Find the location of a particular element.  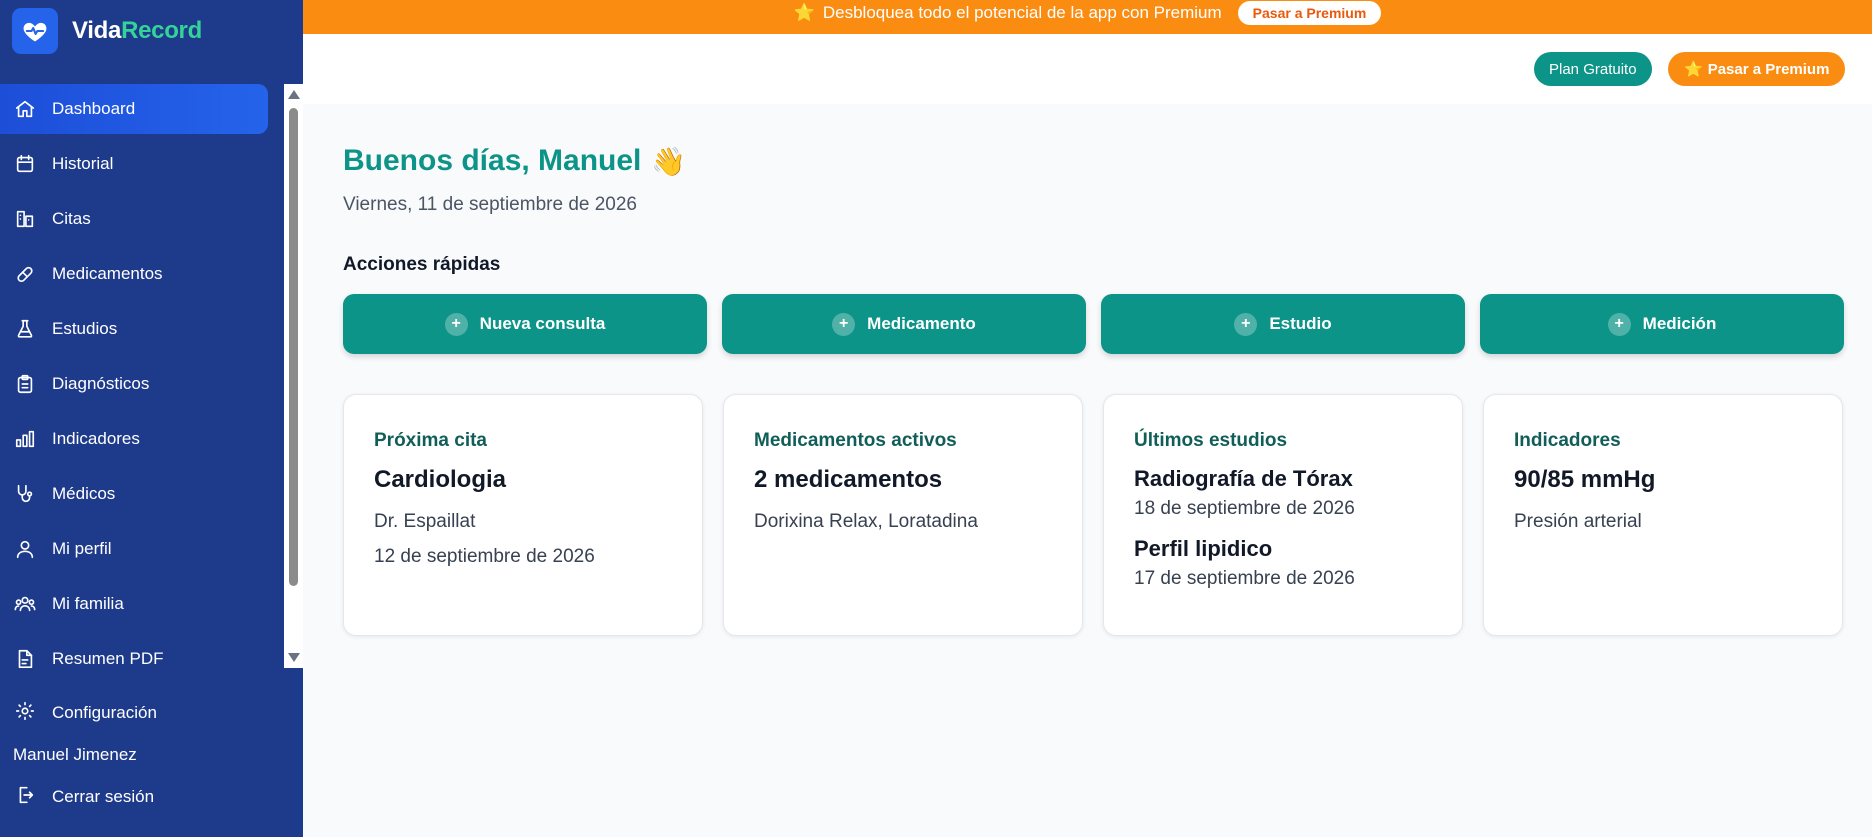

header: Plan Gratuito ⭐ Pasar a Premium is located at coordinates (1087, 69).